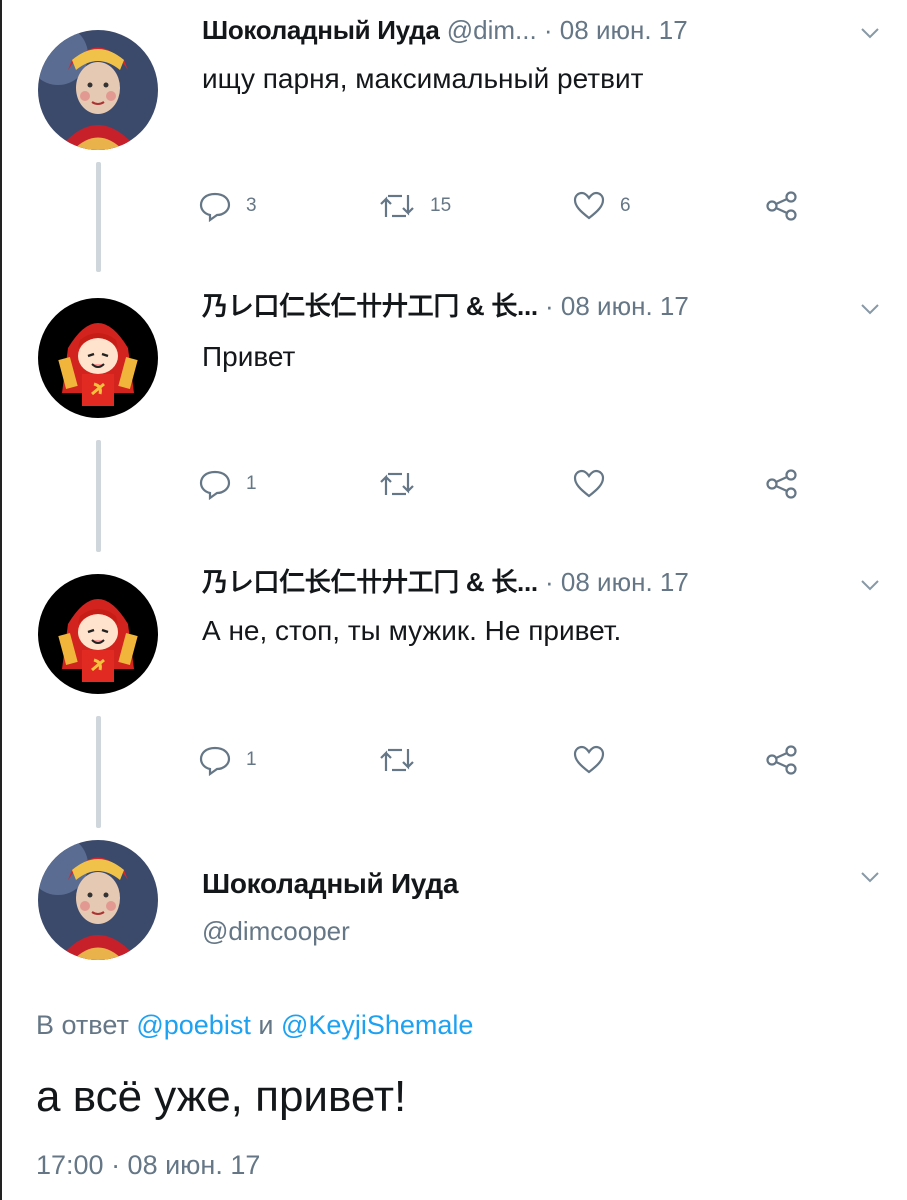  I want to click on reply-prefix: В ответ, so click(82, 1025).